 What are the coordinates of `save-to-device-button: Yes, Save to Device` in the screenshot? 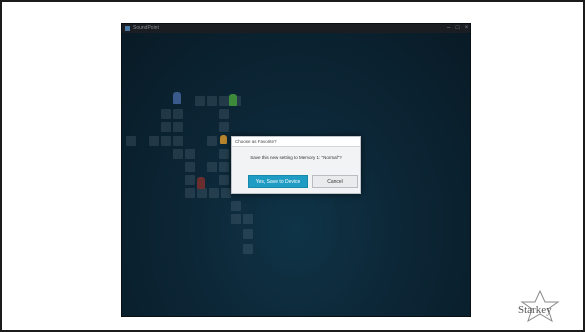 It's located at (278, 181).